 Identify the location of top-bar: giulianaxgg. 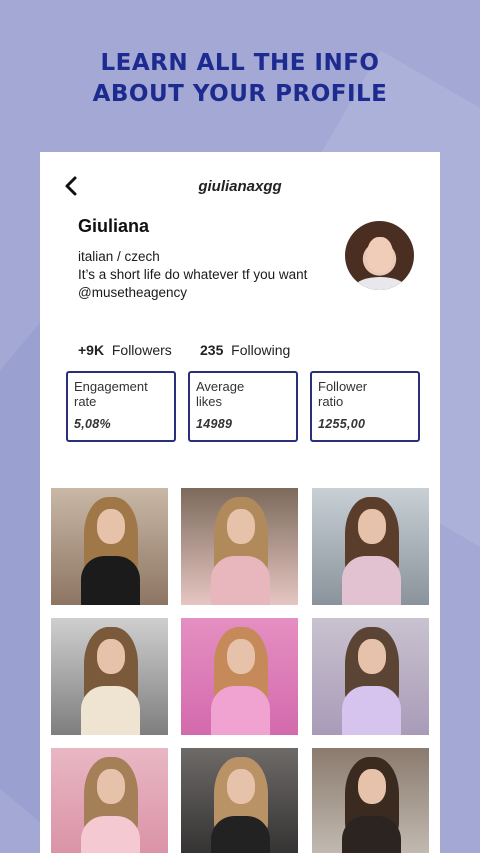
(240, 187).